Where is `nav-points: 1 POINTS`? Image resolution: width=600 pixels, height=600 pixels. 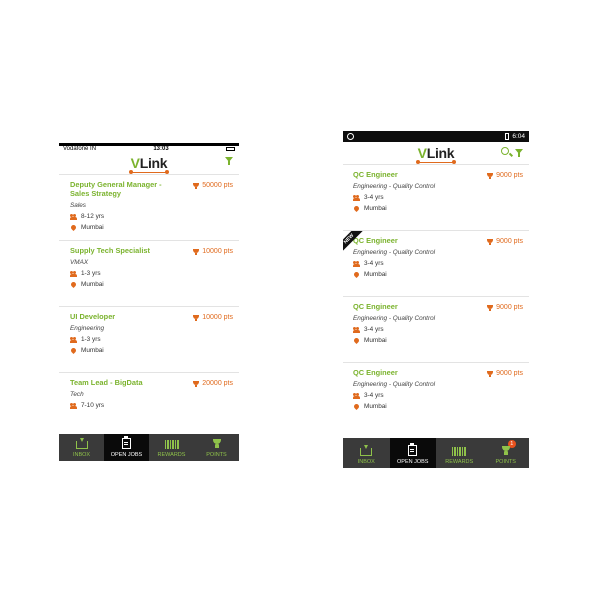 nav-points: 1 POINTS is located at coordinates (506, 453).